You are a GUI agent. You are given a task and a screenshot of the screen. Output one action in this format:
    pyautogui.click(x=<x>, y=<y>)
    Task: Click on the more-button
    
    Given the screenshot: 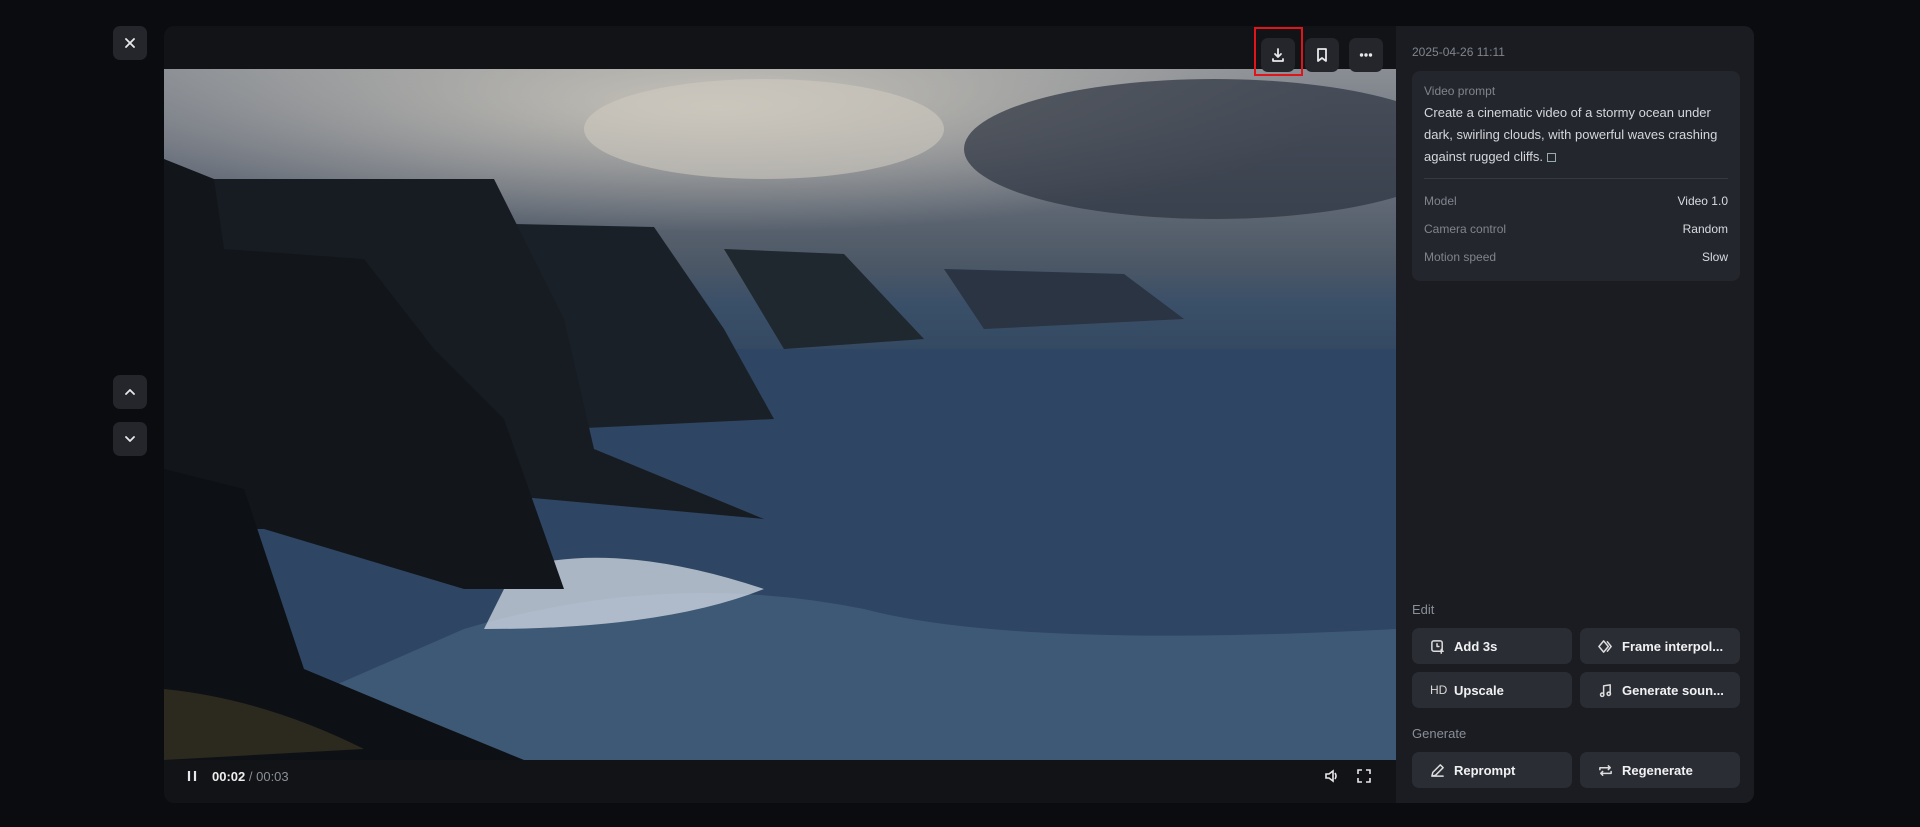 What is the action you would take?
    pyautogui.click(x=1366, y=55)
    